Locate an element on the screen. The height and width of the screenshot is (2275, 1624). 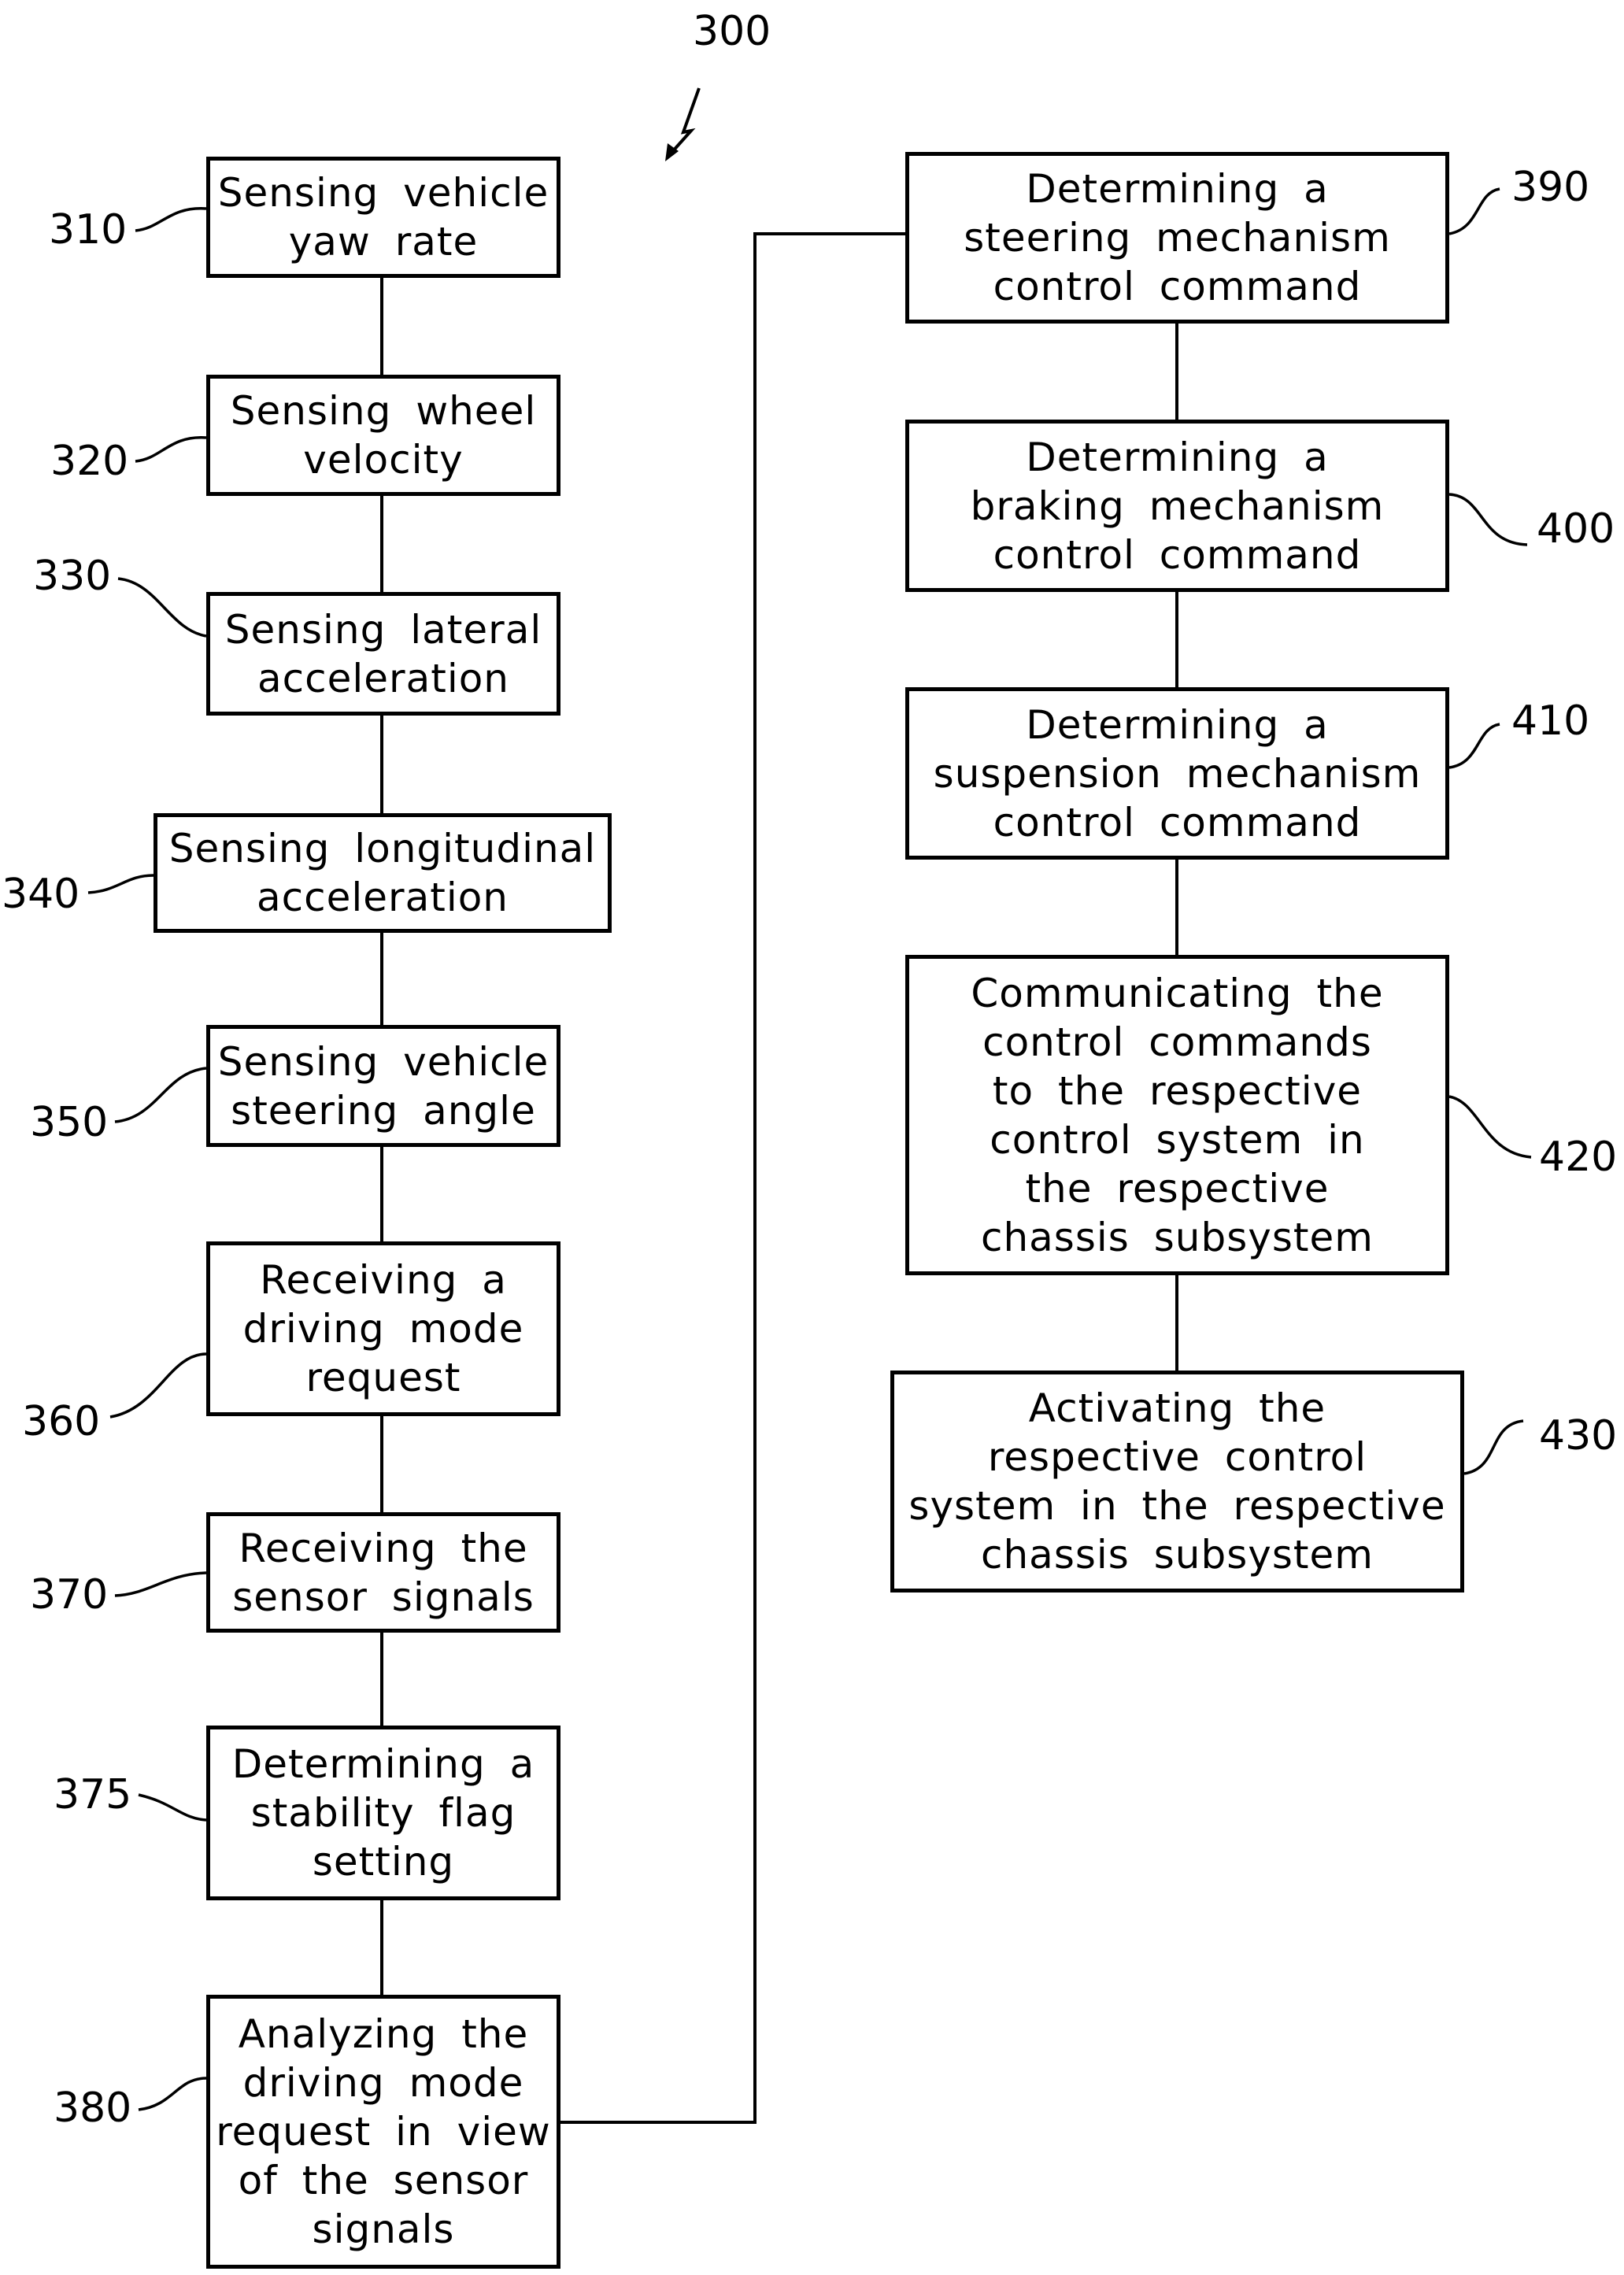
step-text: Receiving a driving mode request is located at coordinates (383, 1328).